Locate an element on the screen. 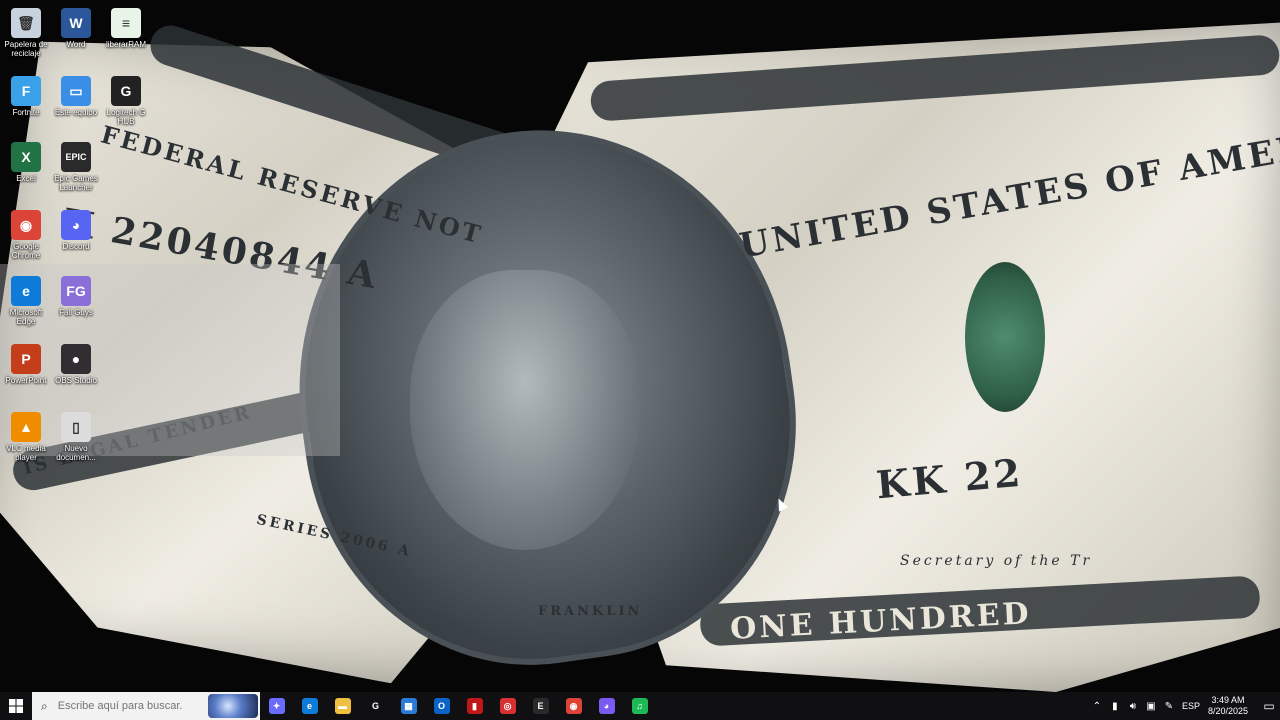 The height and width of the screenshot is (720, 1280). engraving-secretary: Secretary of the Tr is located at coordinates (996, 561).